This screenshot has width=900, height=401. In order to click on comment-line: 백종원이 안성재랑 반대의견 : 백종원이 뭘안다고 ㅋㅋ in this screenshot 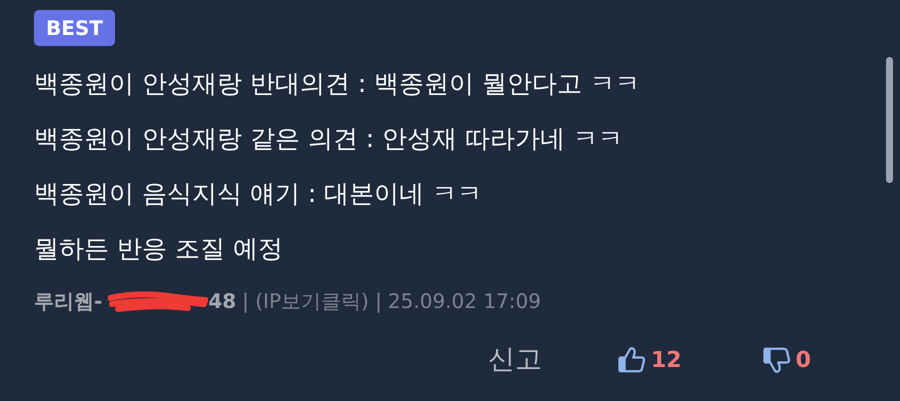, I will do `click(337, 84)`.